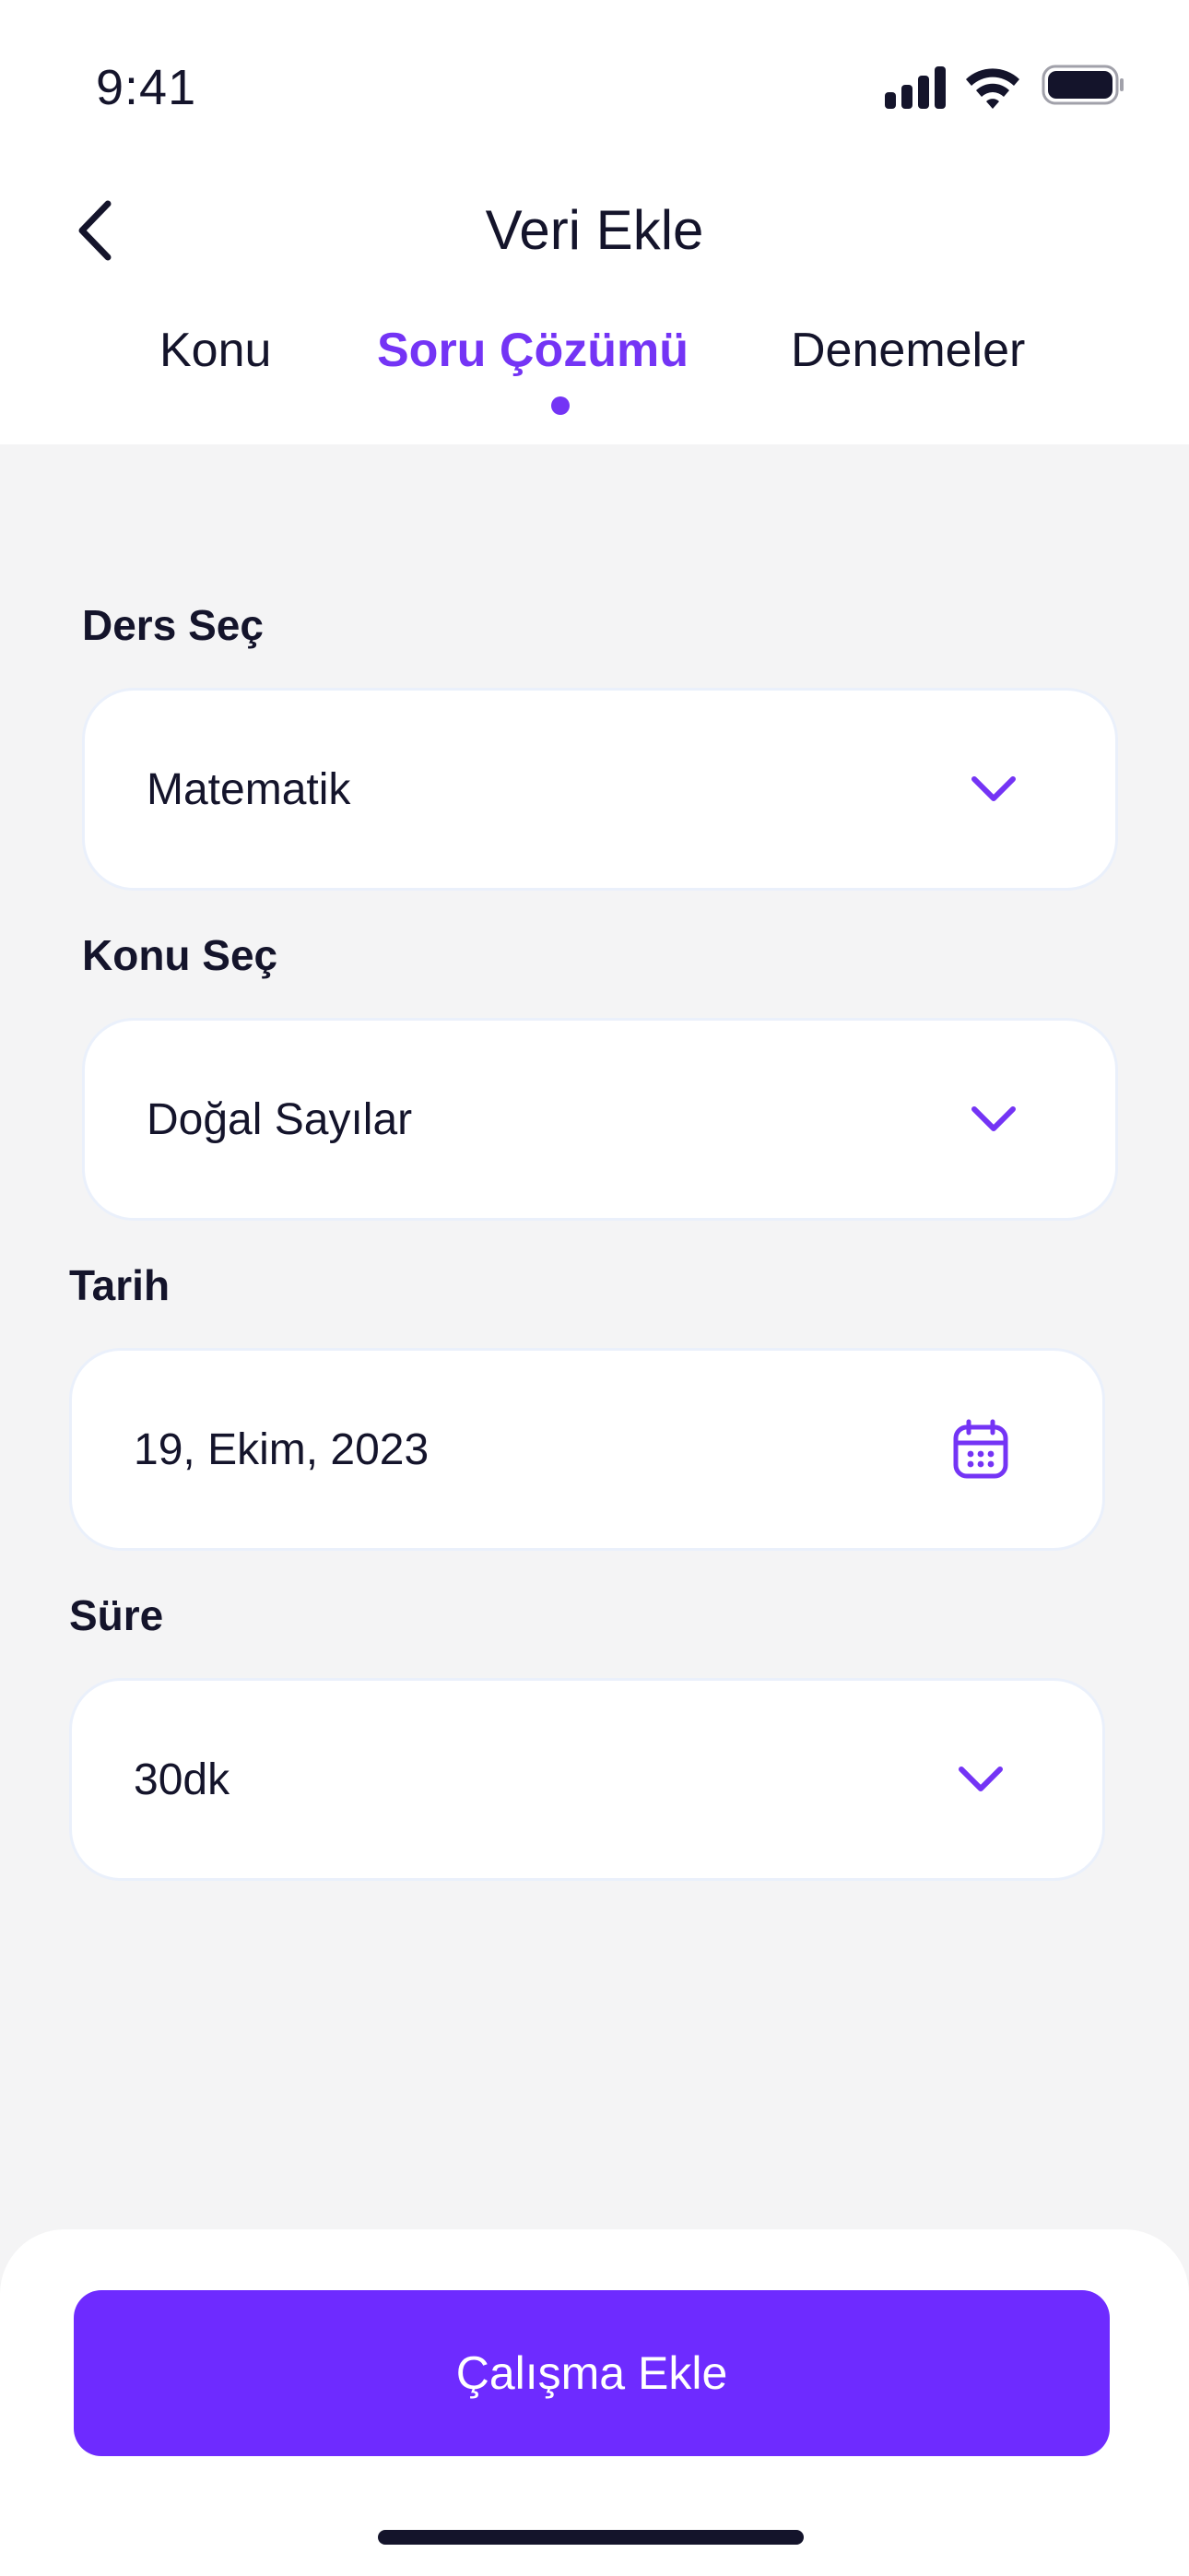 The image size is (1189, 2576). What do you see at coordinates (146, 87) in the screenshot?
I see `status-time: 9:41` at bounding box center [146, 87].